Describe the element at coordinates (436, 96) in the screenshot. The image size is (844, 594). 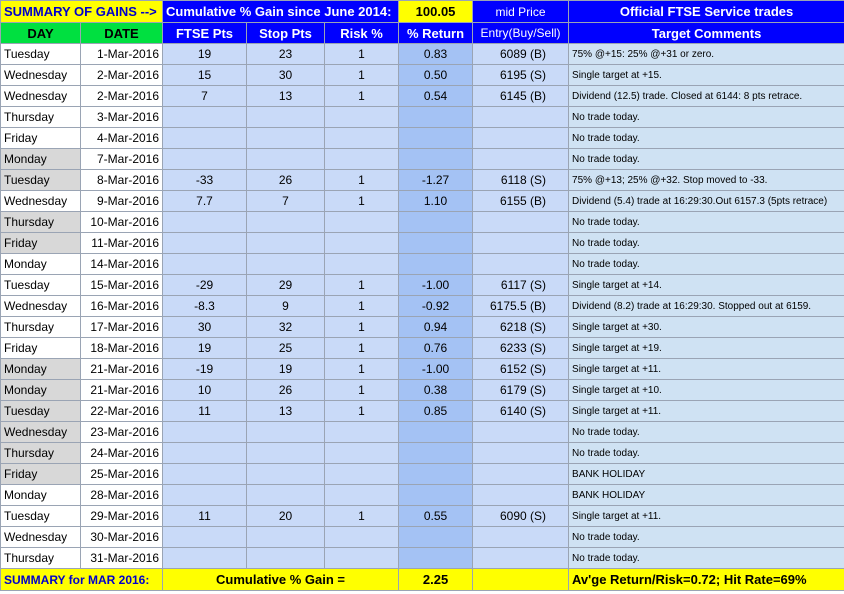
I see `return-cell: 0.54` at that location.